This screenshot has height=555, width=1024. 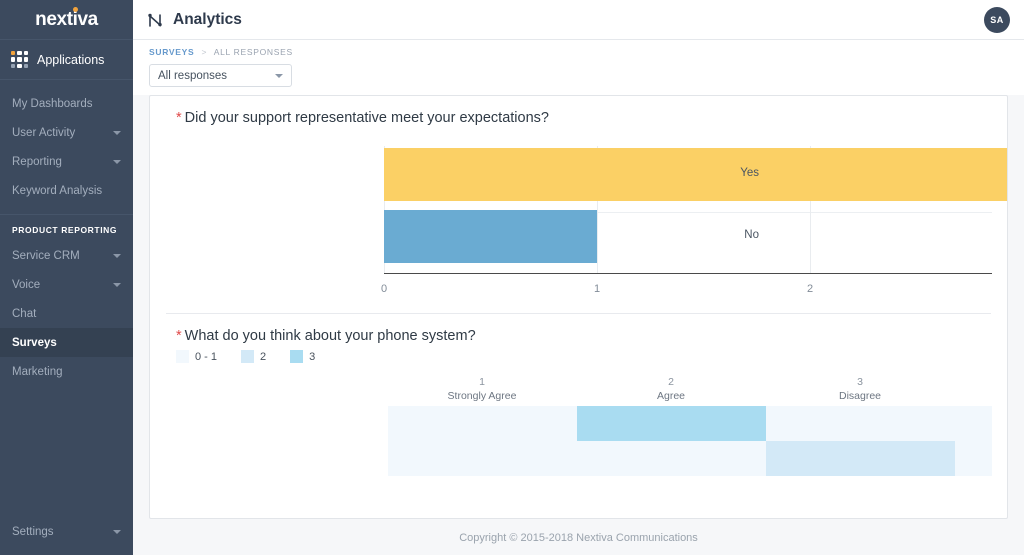 I want to click on bar-chart-ytick-yes: Yes, so click(x=749, y=173).